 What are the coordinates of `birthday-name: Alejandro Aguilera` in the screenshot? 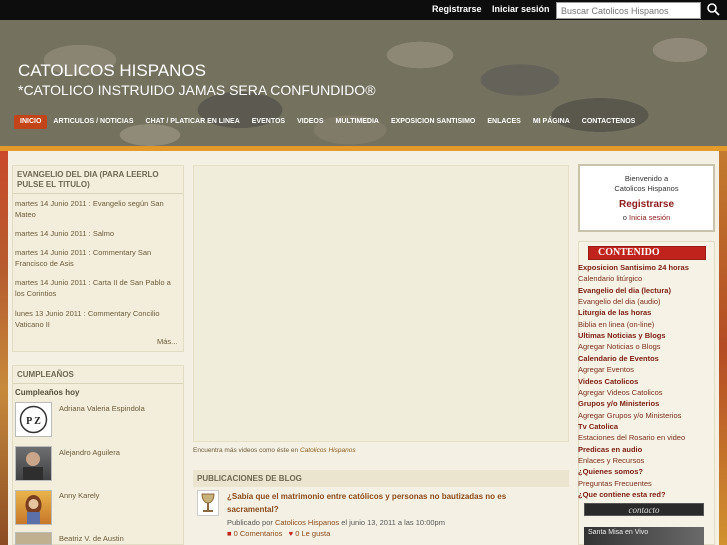 It's located at (89, 452).